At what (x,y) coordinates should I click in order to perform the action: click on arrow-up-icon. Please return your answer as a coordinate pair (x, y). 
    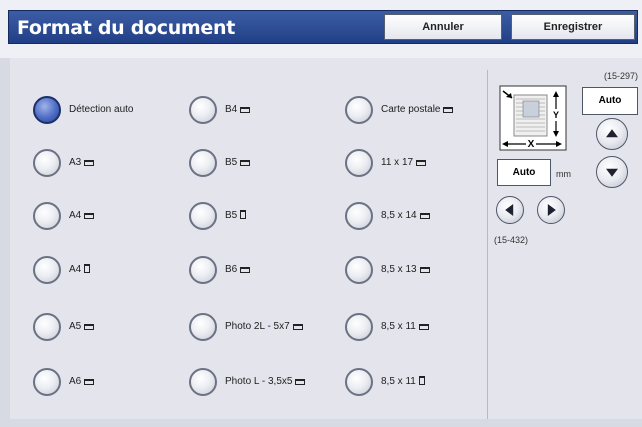
    Looking at the image, I should click on (612, 133).